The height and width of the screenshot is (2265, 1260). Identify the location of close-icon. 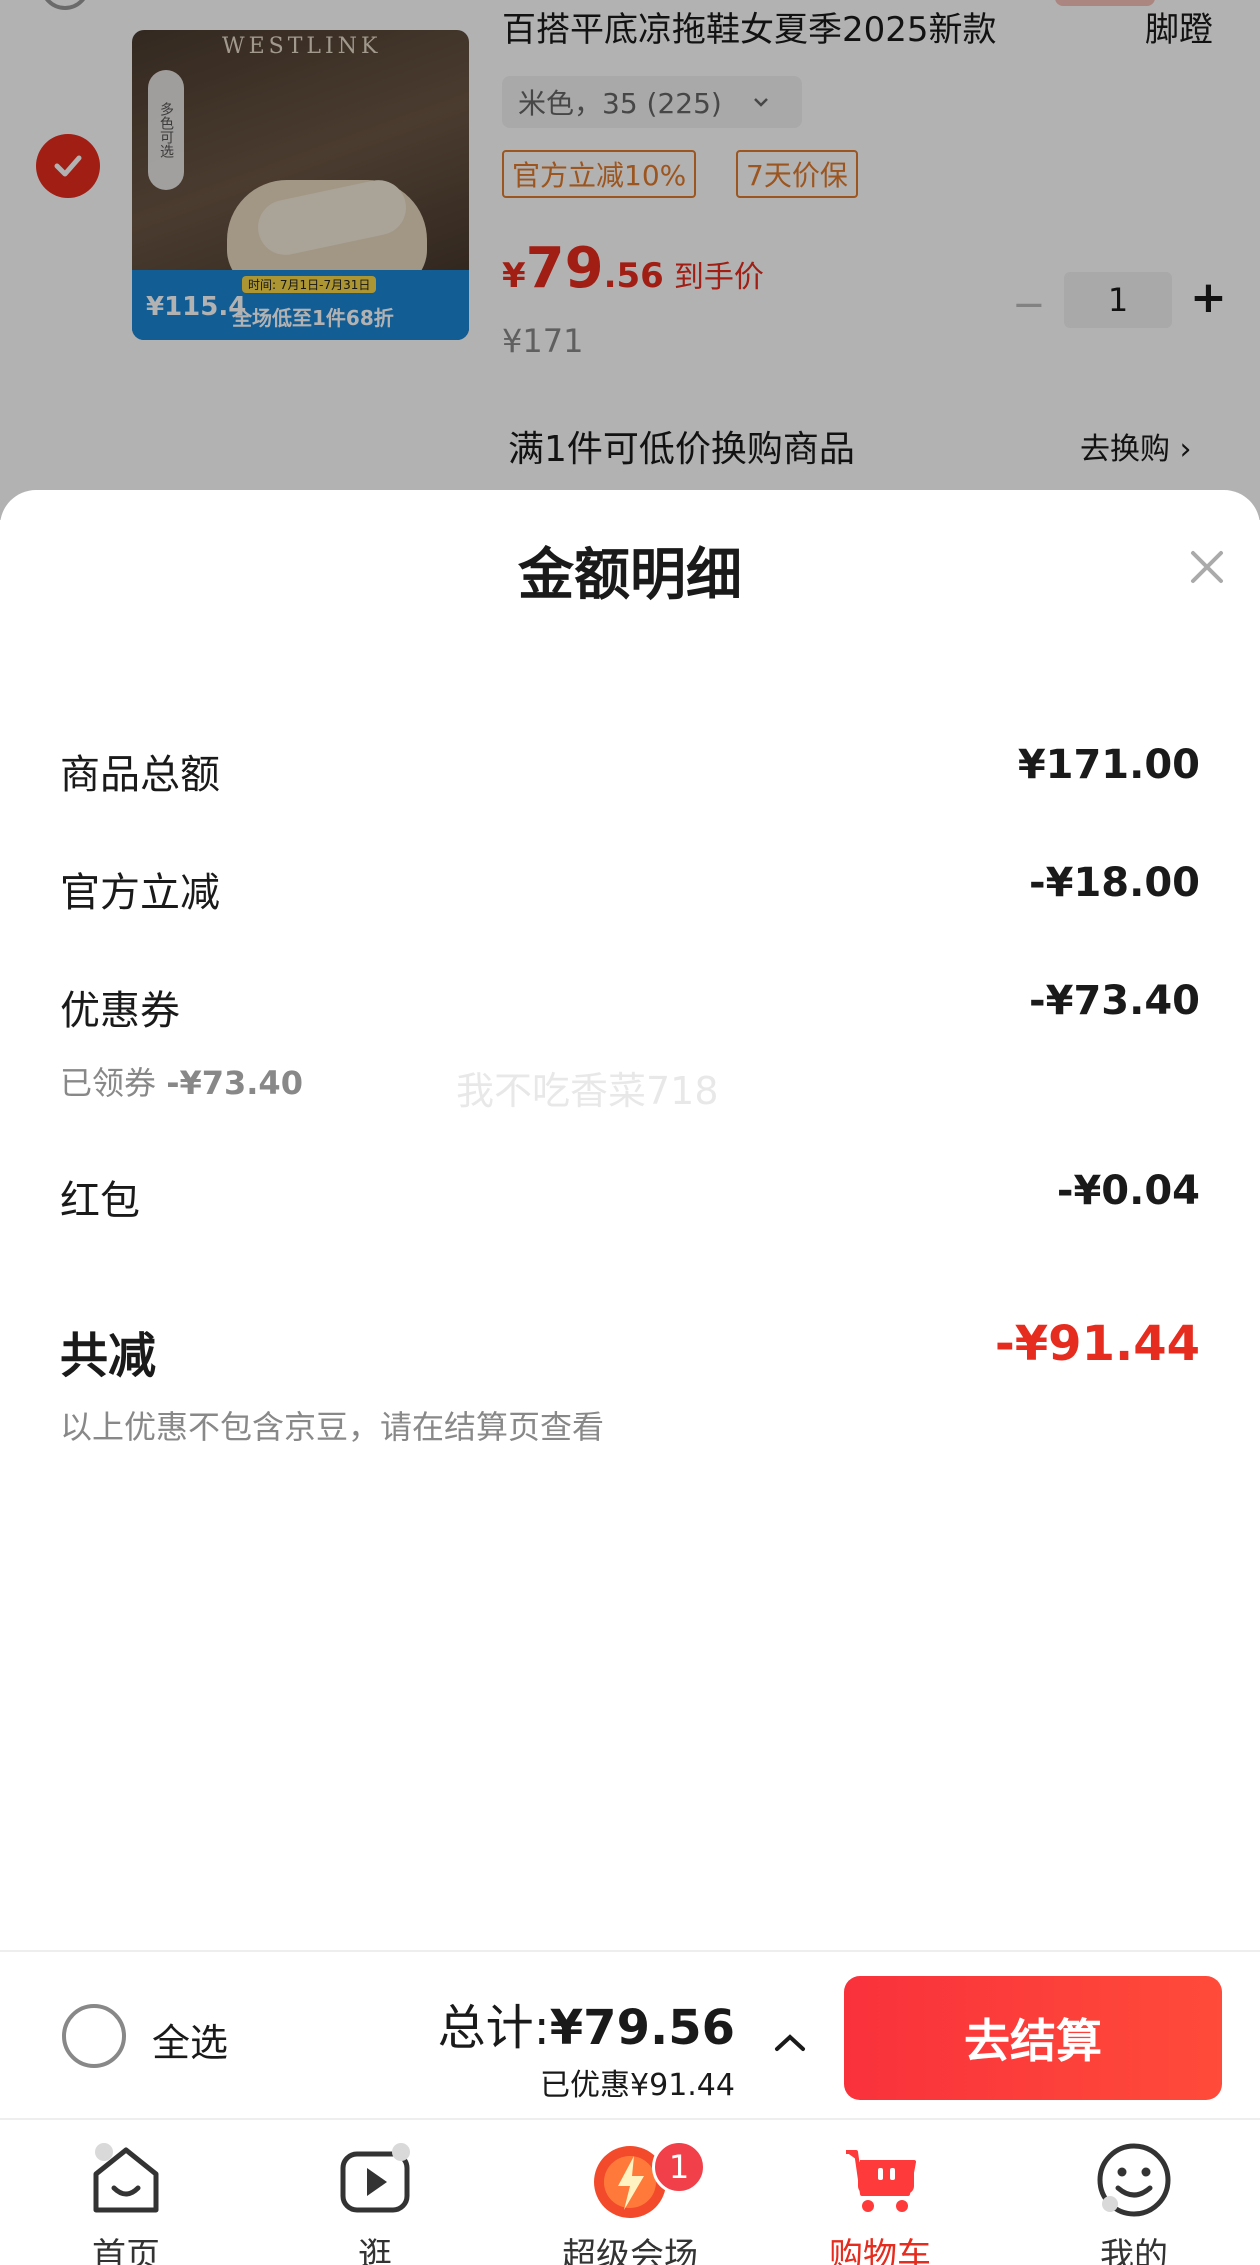
(1207, 567).